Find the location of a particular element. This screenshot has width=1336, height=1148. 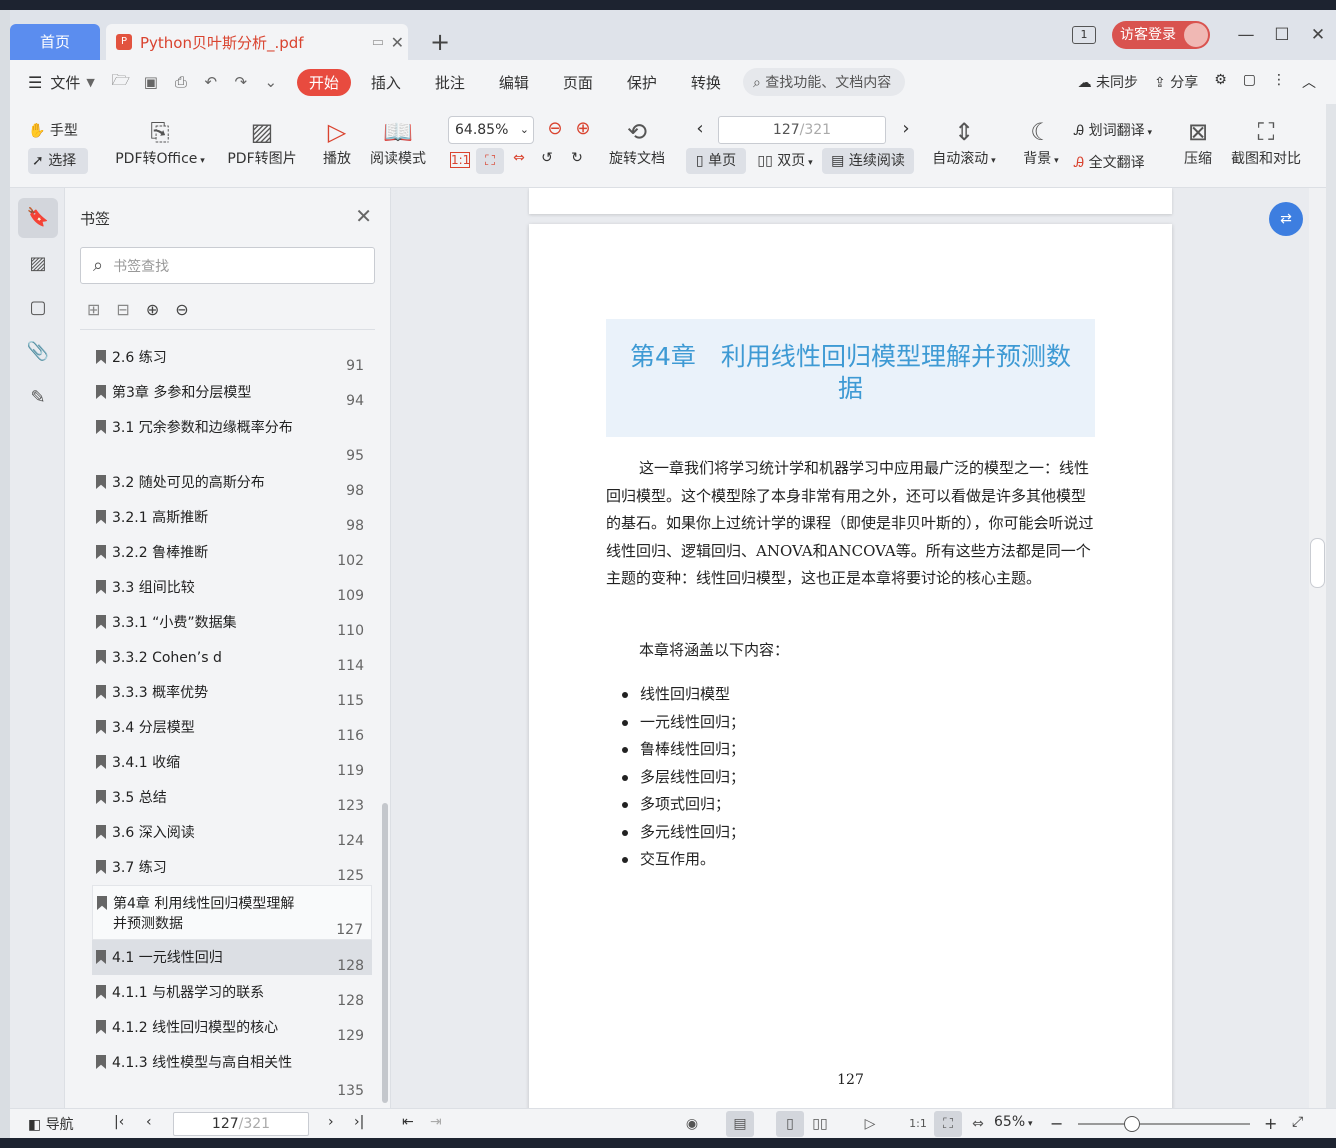

list-item: 3.4.1 收缩 119 is located at coordinates (232, 762).